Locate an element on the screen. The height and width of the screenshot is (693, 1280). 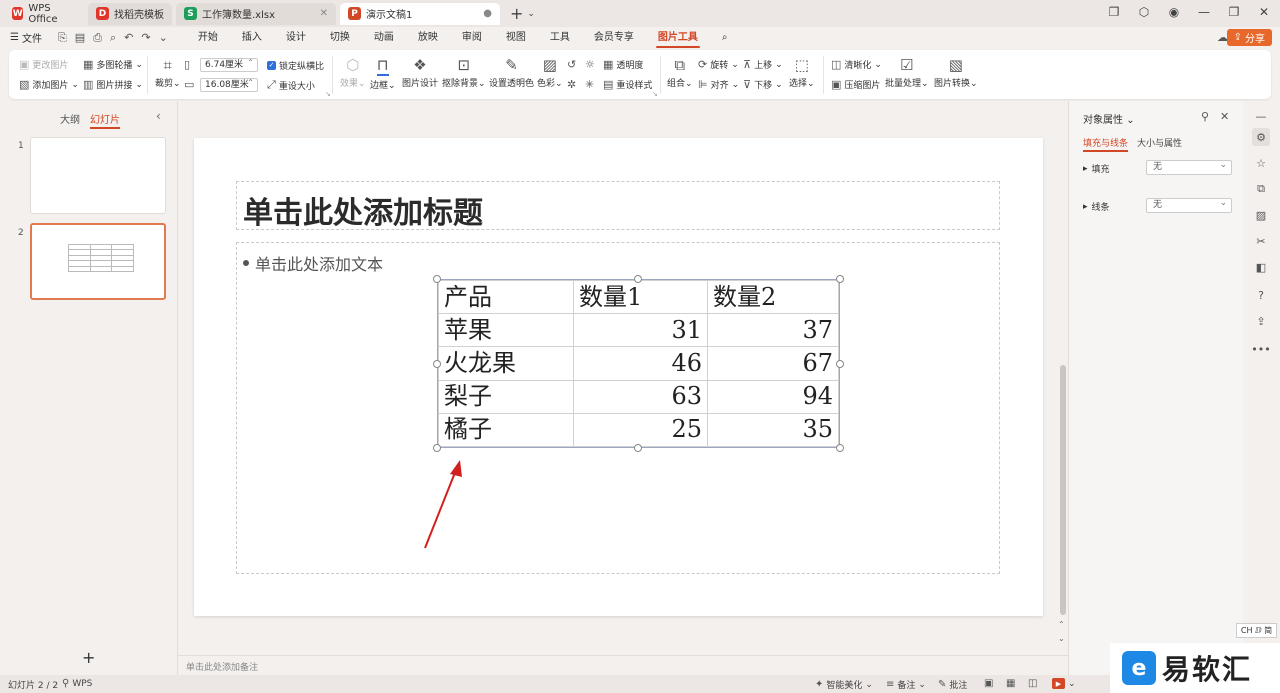
notes-area: 单击此处添加备注 is located at coordinates (623, 665).